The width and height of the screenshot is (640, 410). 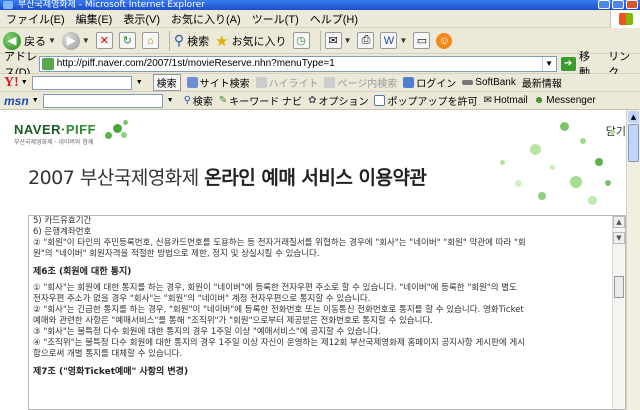 What do you see at coordinates (633, 260) in the screenshot?
I see `window-scrollbar: ▲` at bounding box center [633, 260].